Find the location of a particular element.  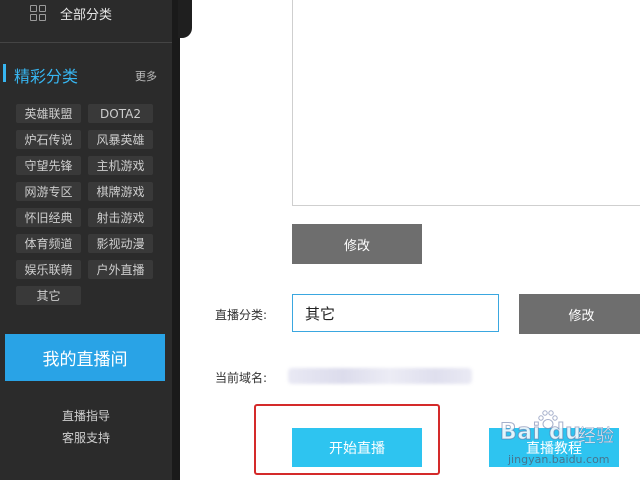

category-tag: 怀旧经典 is located at coordinates (48, 217).